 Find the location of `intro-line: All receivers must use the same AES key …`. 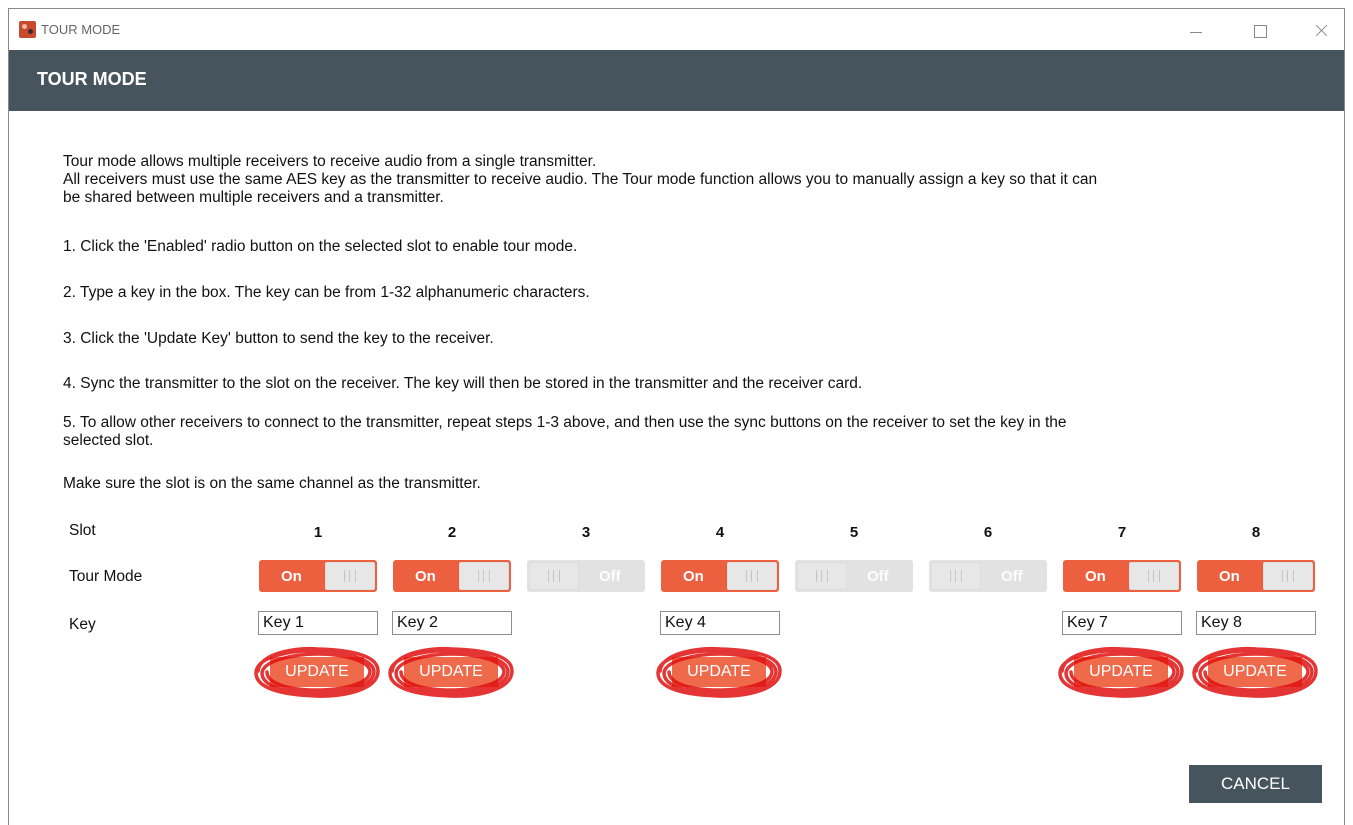

intro-line: All receivers must use the same AES key … is located at coordinates (580, 179).